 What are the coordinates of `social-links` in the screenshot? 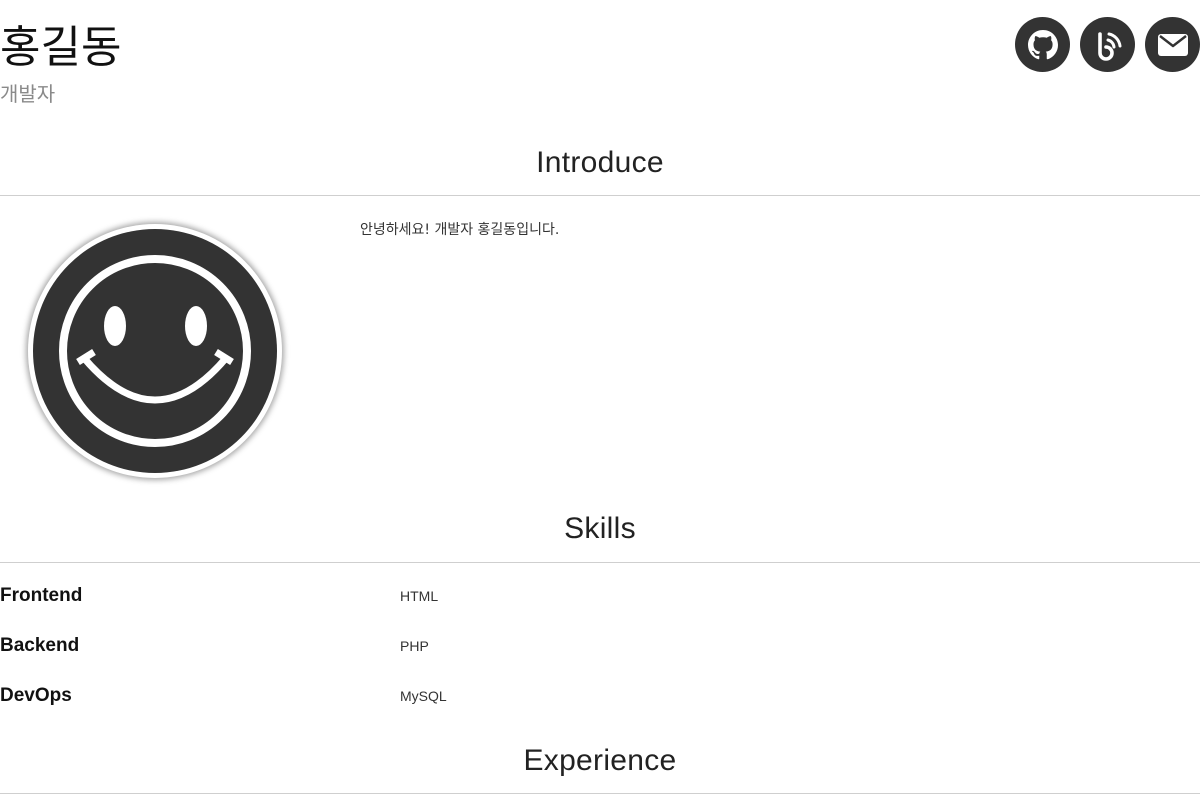 It's located at (1107, 44).